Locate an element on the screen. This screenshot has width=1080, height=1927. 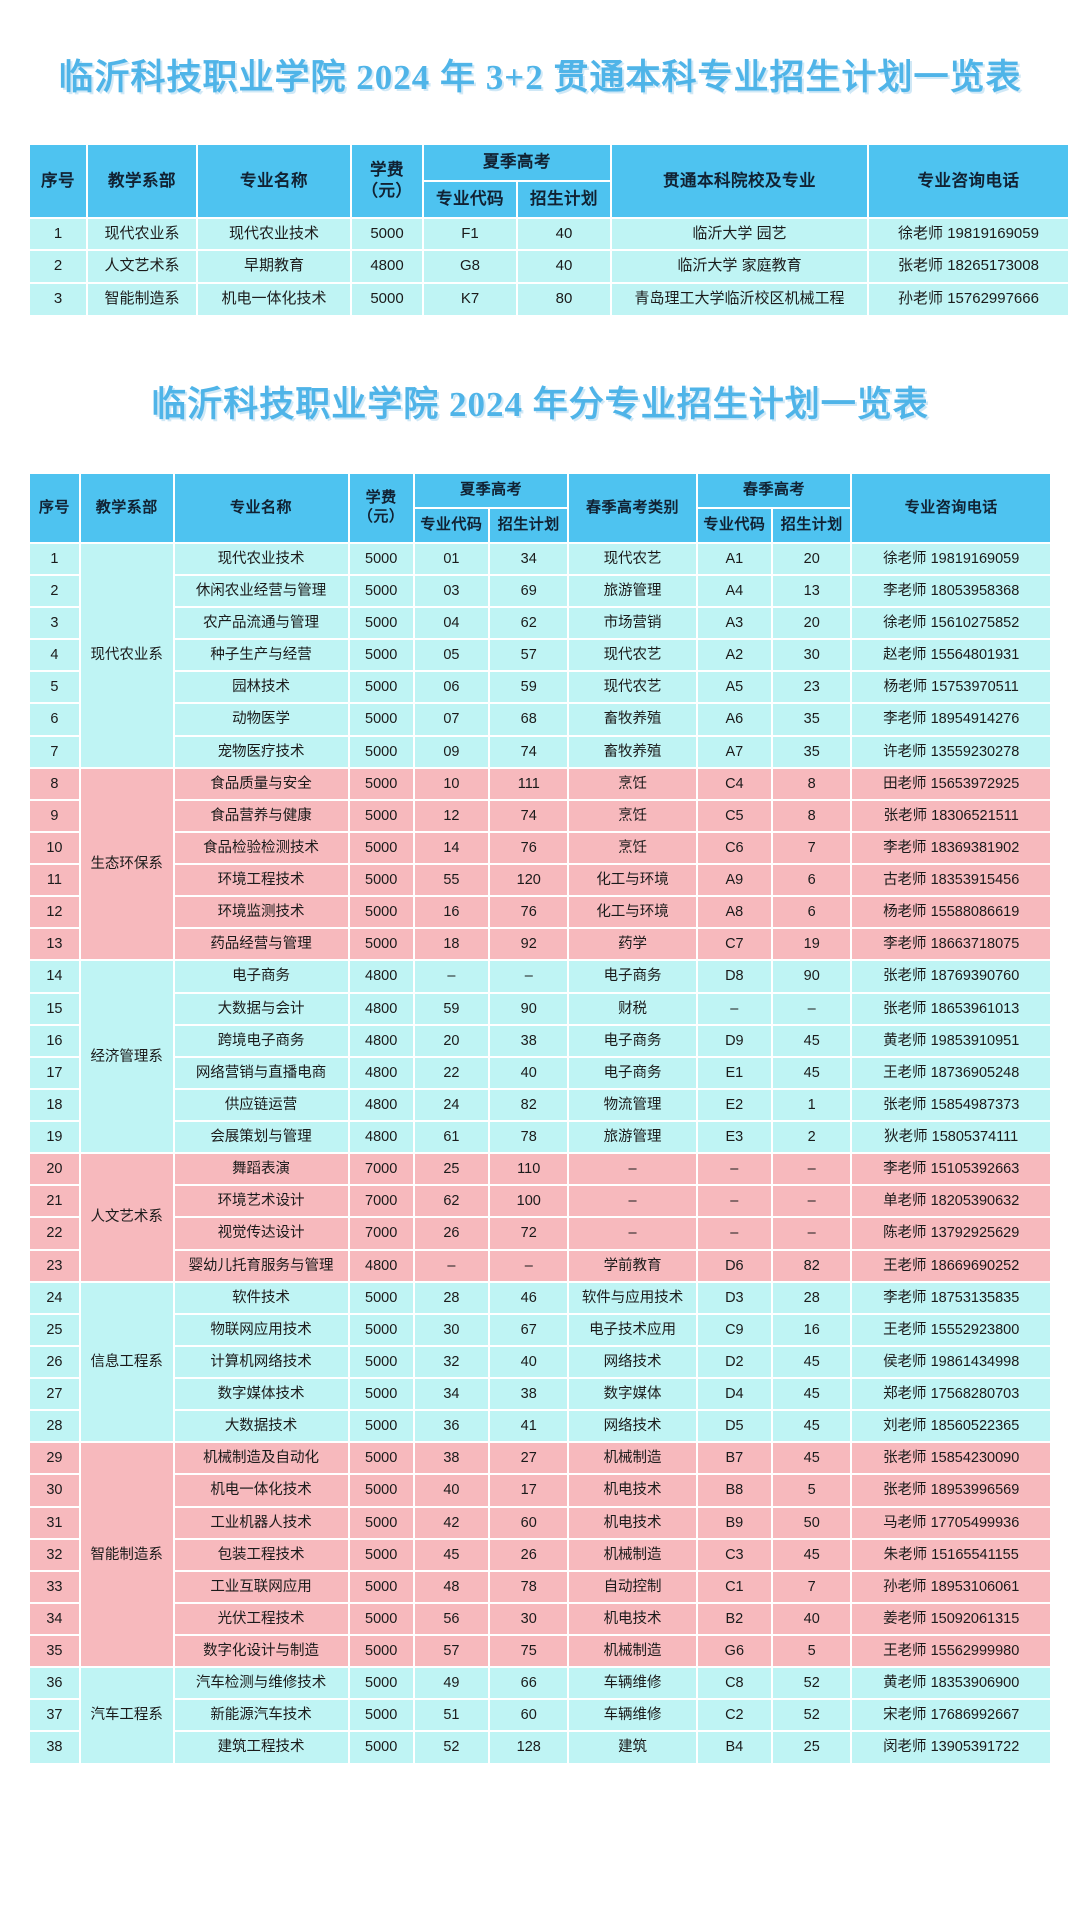
cell-spring-plan: 7 is located at coordinates (812, 1586).